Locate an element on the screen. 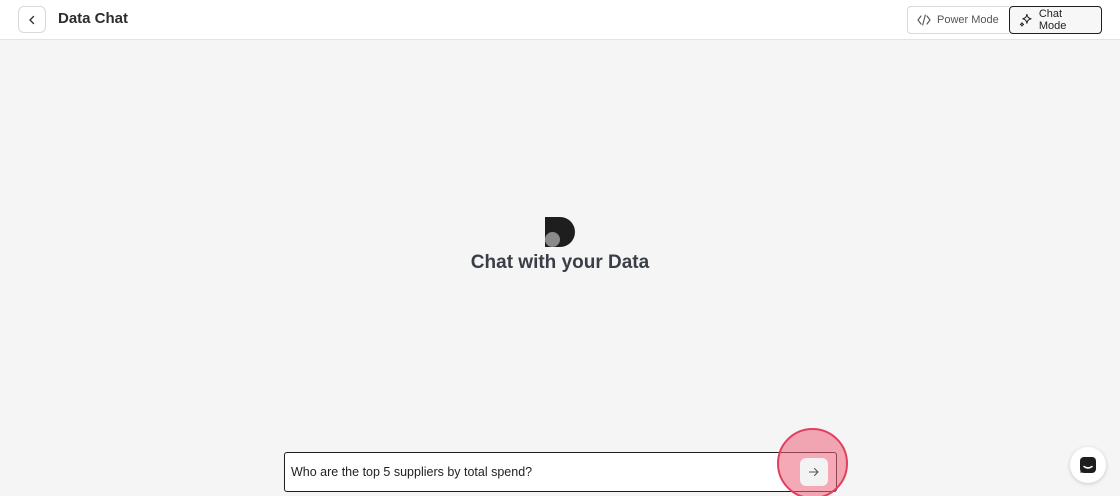  hero: Chat with your Data is located at coordinates (560, 245).